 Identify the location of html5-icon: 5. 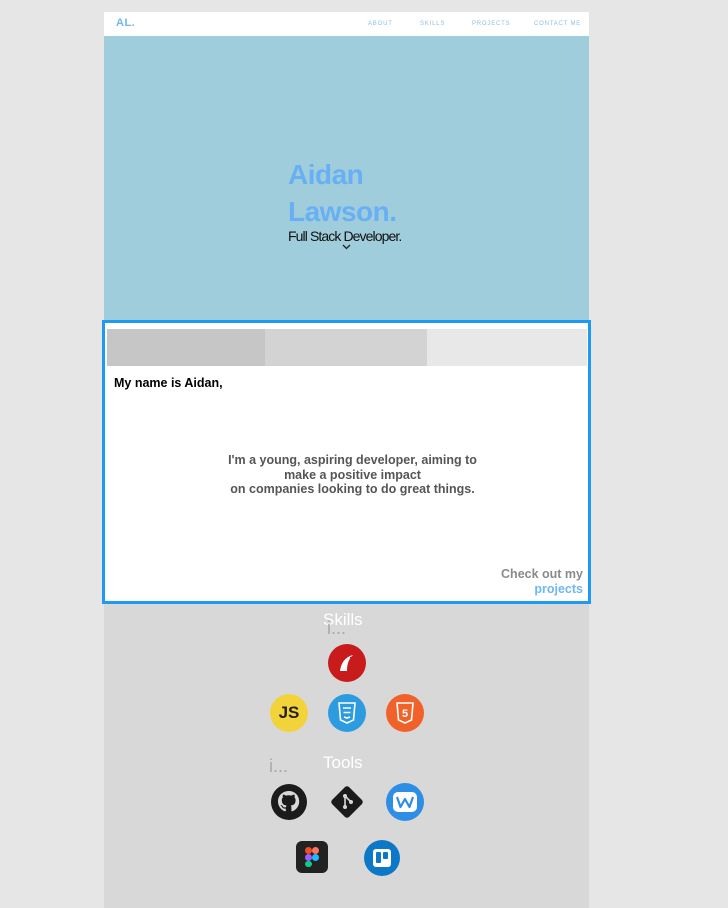
(405, 713).